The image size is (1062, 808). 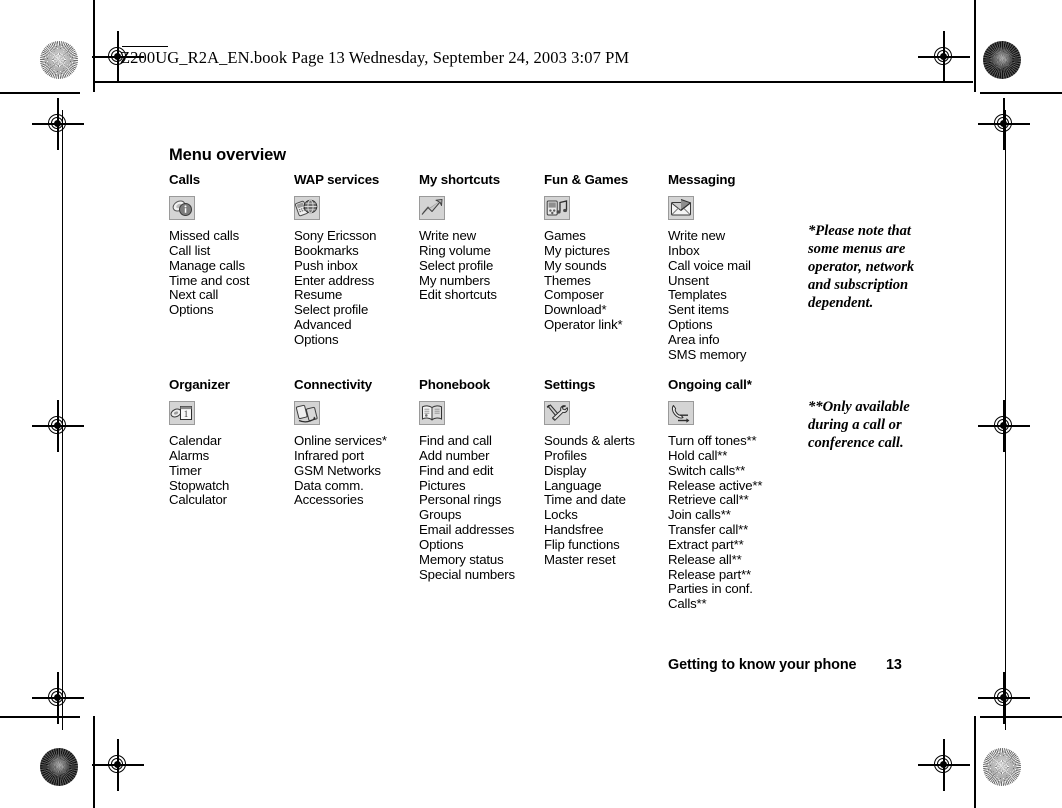 What do you see at coordinates (440, 515) in the screenshot?
I see `menu-item: Groups` at bounding box center [440, 515].